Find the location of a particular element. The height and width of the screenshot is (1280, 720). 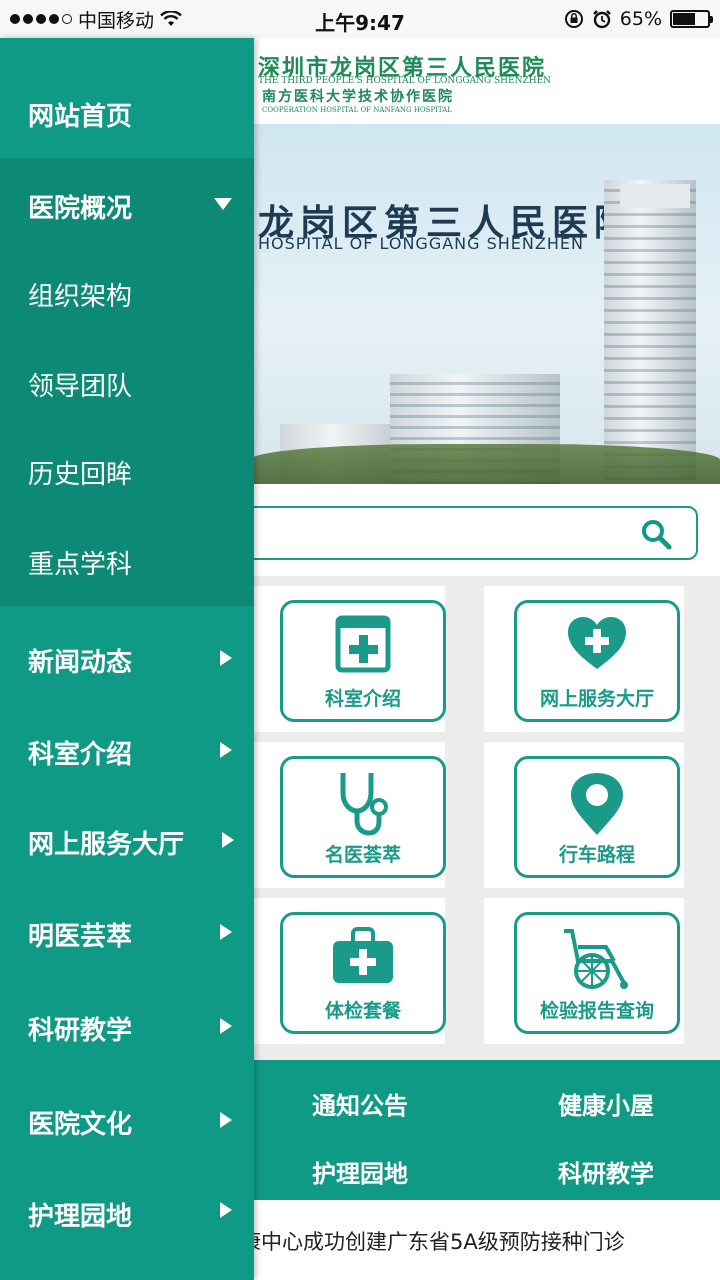

service-card-directions: 行车路程 is located at coordinates (584, 815).